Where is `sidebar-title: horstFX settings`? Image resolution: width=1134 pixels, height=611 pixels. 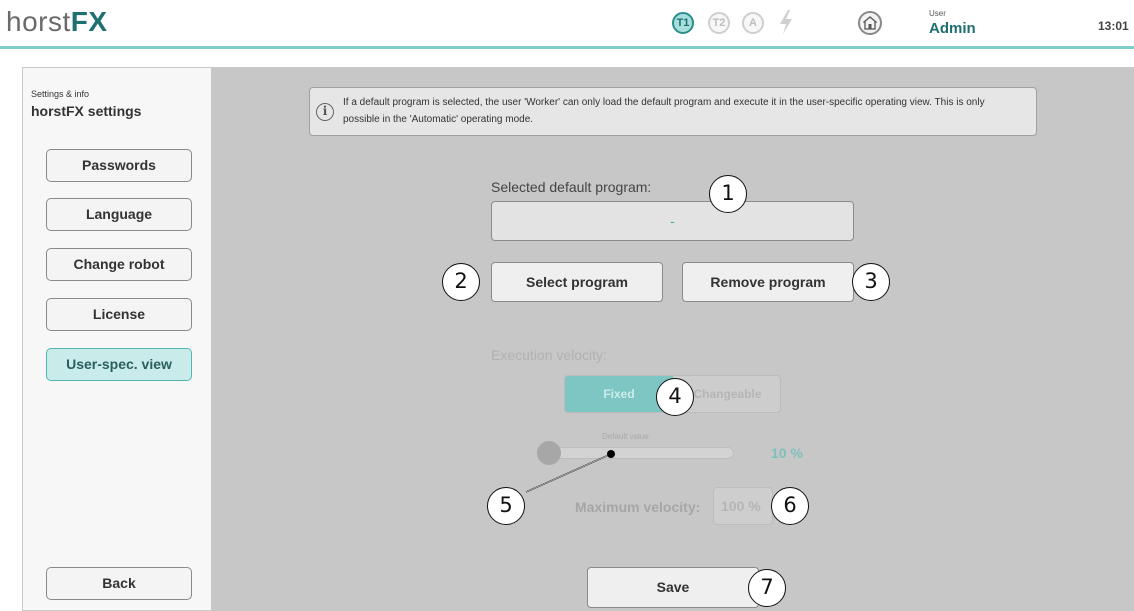
sidebar-title: horstFX settings is located at coordinates (86, 111).